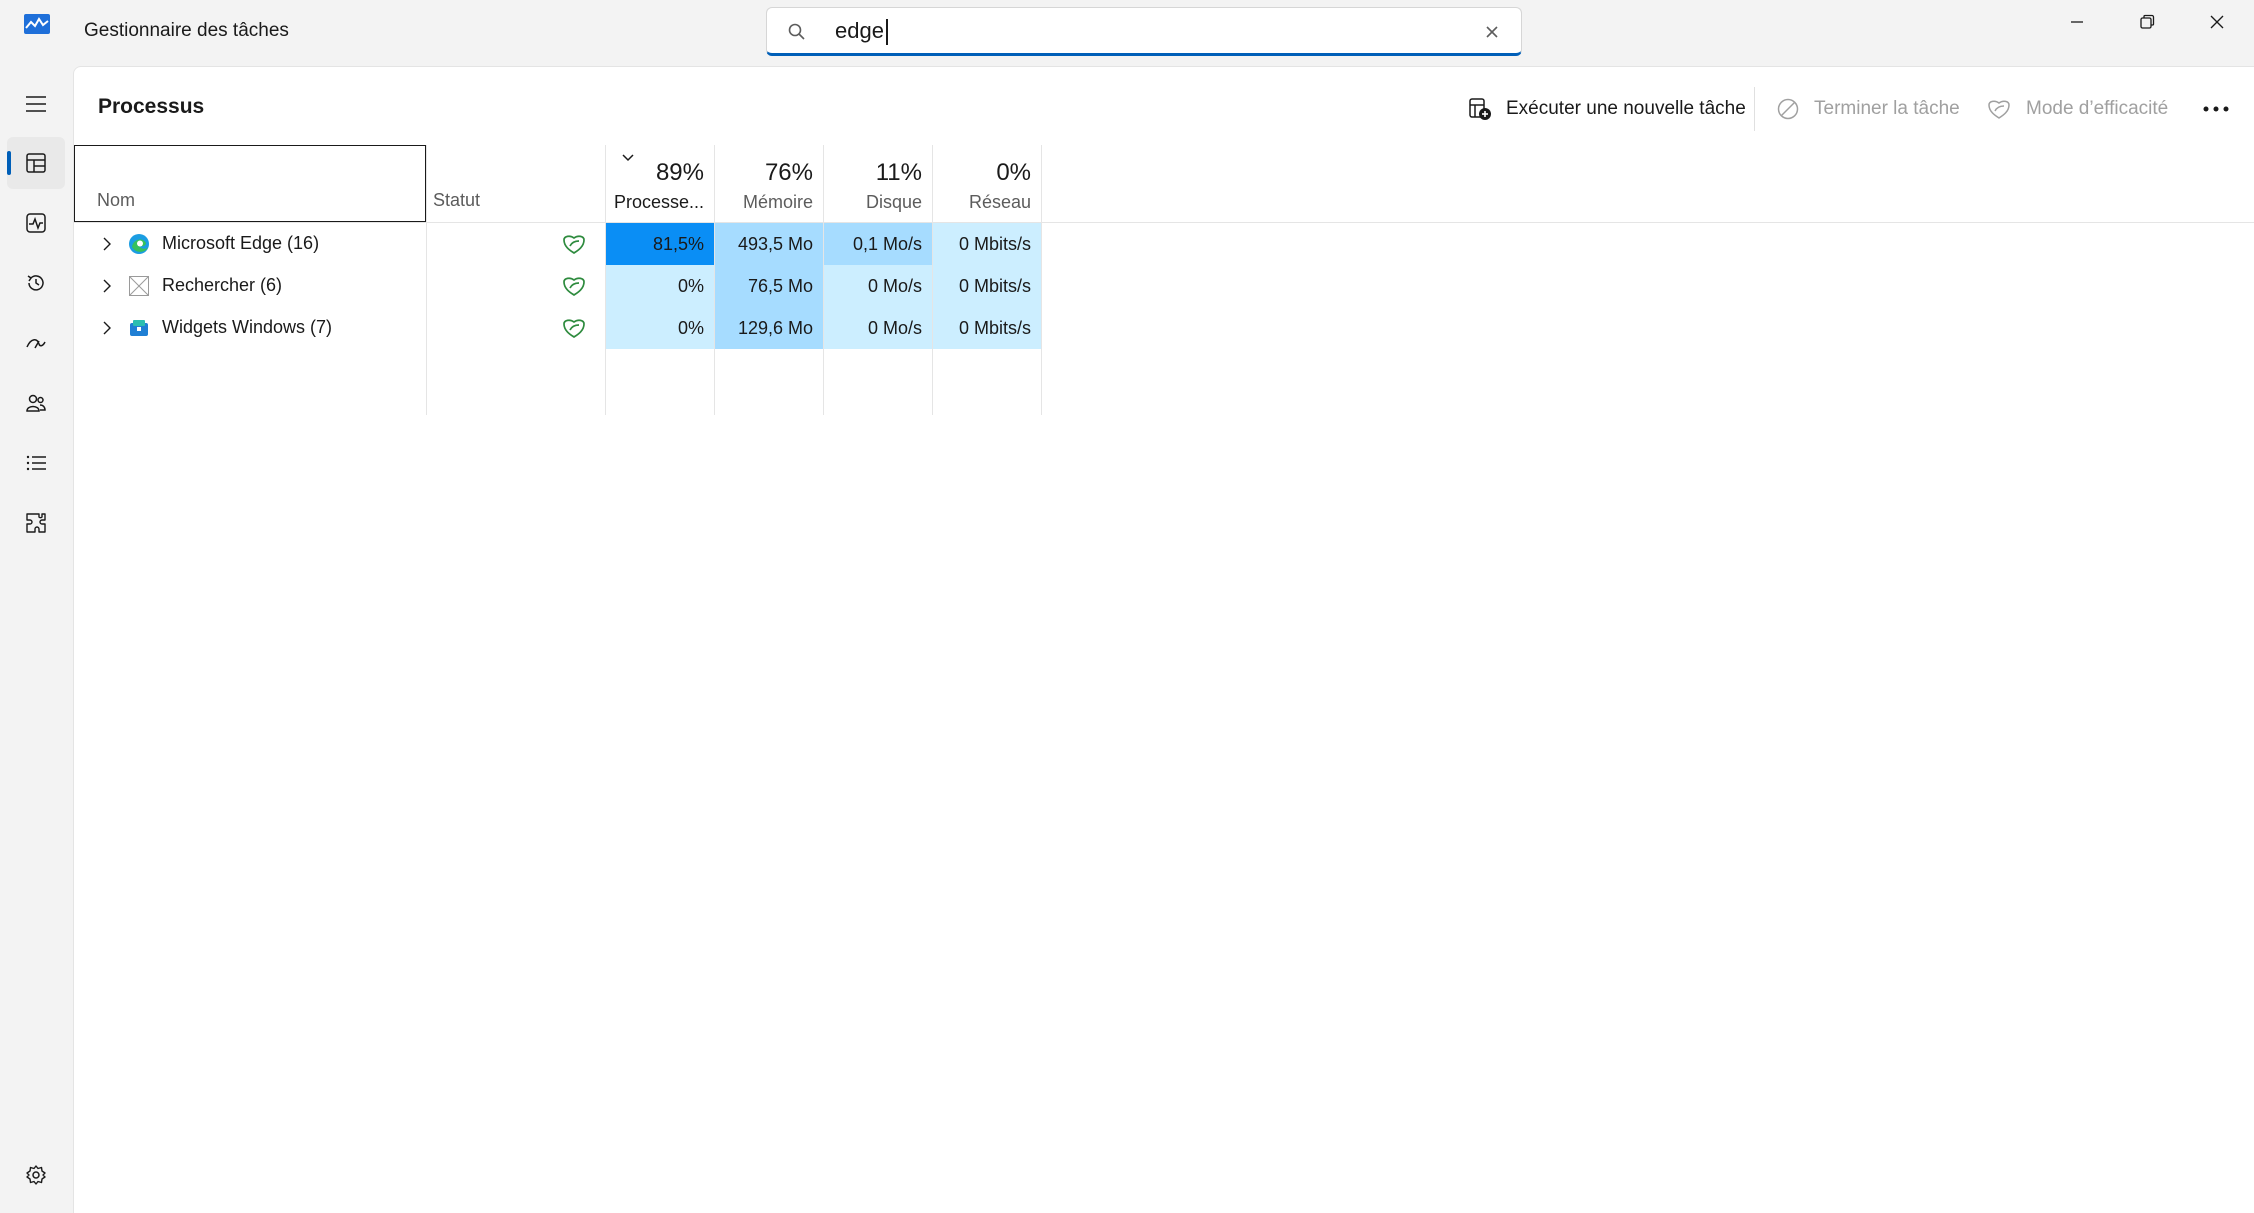 This screenshot has width=2254, height=1213. Describe the element at coordinates (36, 639) in the screenshot. I see `navigation-rail` at that location.